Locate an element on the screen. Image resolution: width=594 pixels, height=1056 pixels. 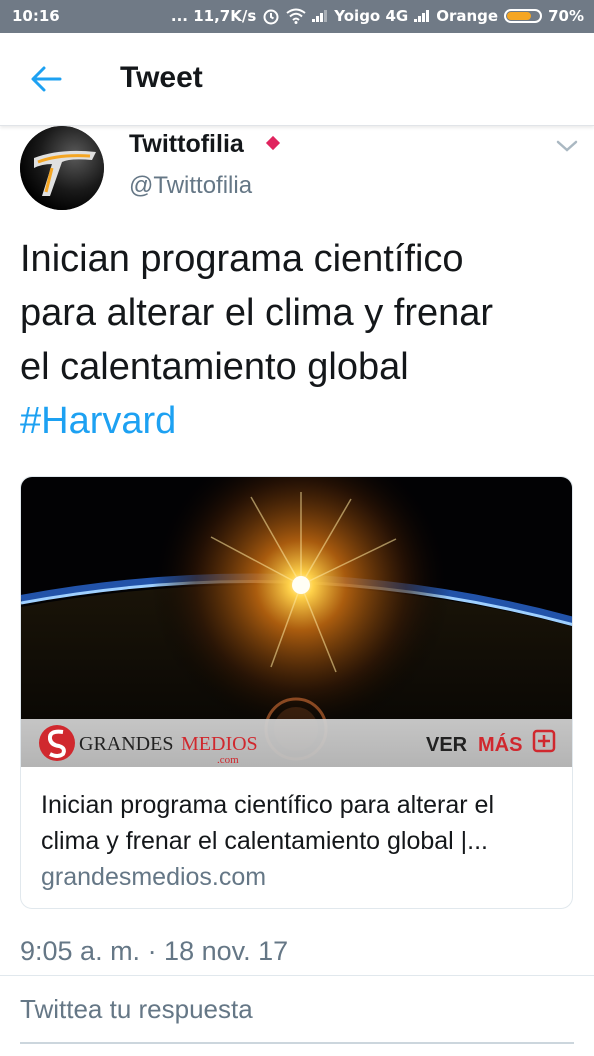
arrow-left-icon is located at coordinates (46, 79).